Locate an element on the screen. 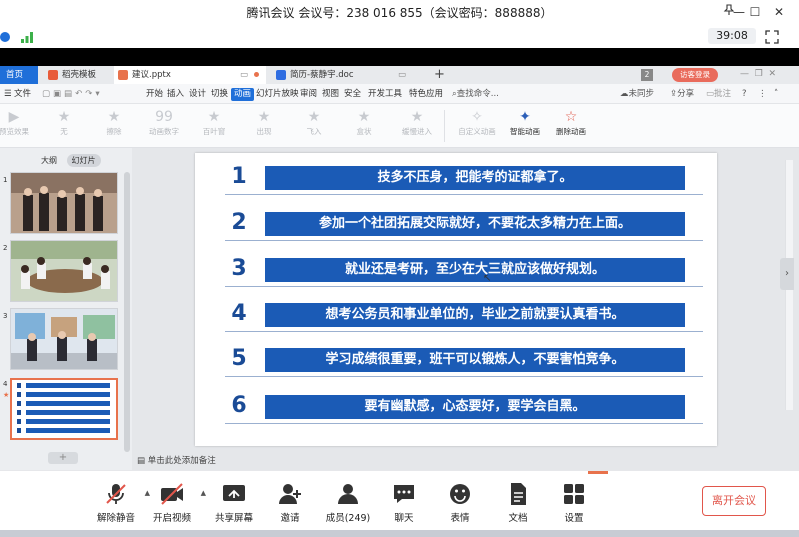  item-text: 就业还是考研，至少在大三就应该做好规划。 is located at coordinates (475, 270).